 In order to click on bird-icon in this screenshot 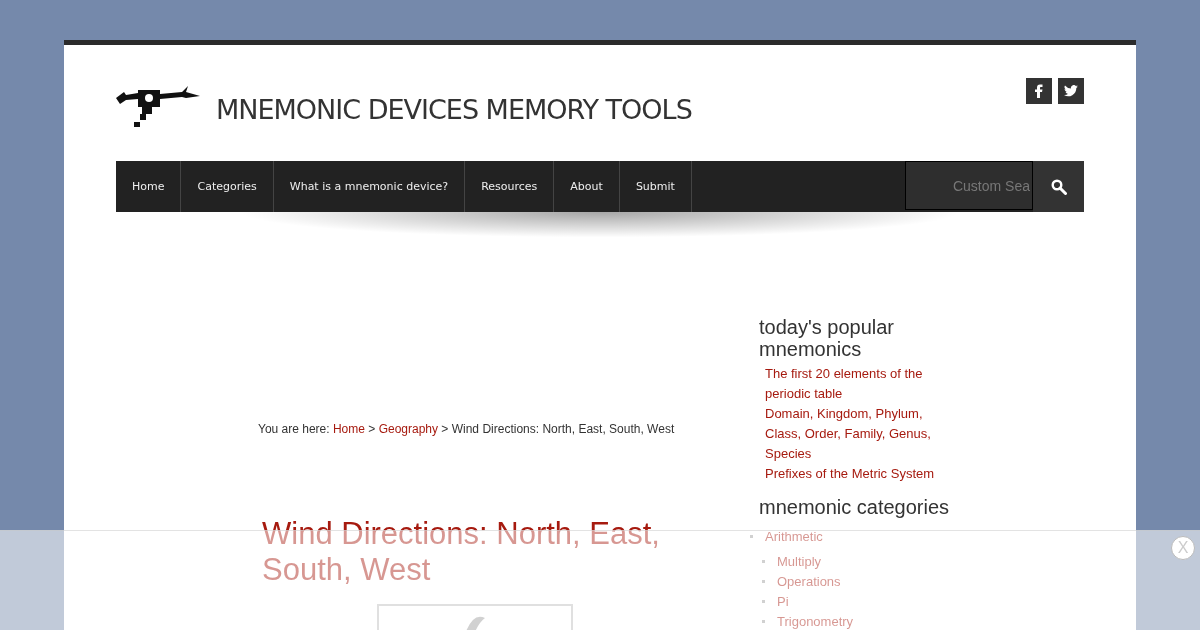, I will do `click(1071, 91)`.